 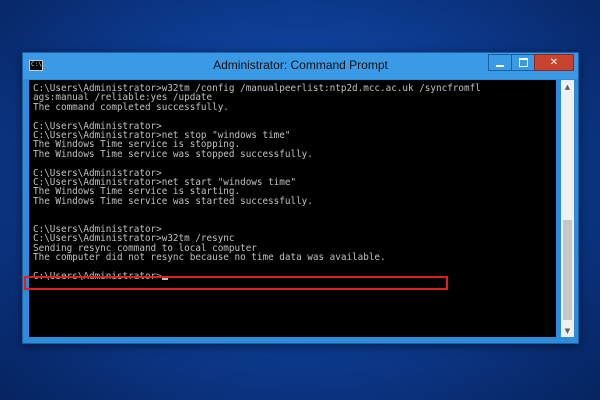 I want to click on close-icon: ✕, so click(x=554, y=62).